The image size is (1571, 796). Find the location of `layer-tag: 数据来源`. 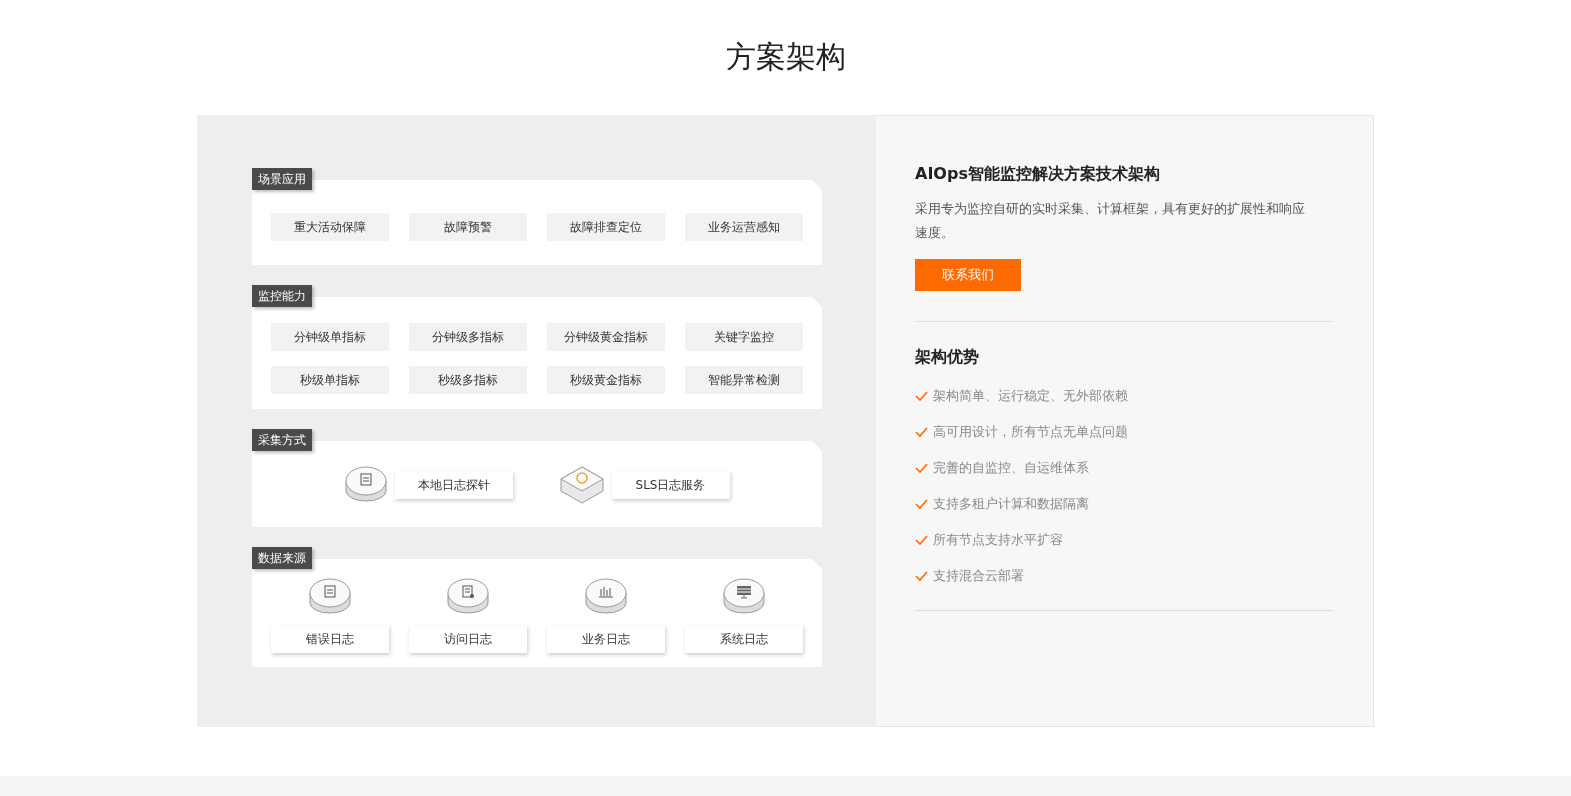

layer-tag: 数据来源 is located at coordinates (282, 558).